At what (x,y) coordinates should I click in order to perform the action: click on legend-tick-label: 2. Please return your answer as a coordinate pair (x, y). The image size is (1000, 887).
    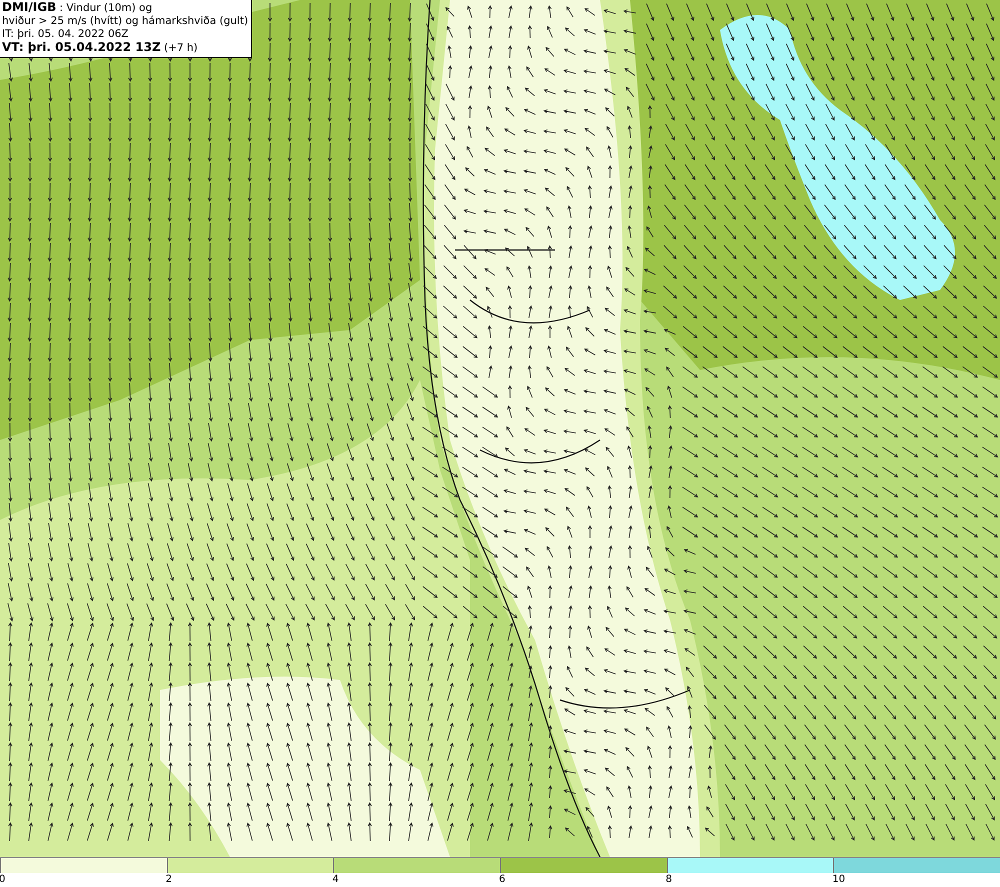
    Looking at the image, I should click on (169, 879).